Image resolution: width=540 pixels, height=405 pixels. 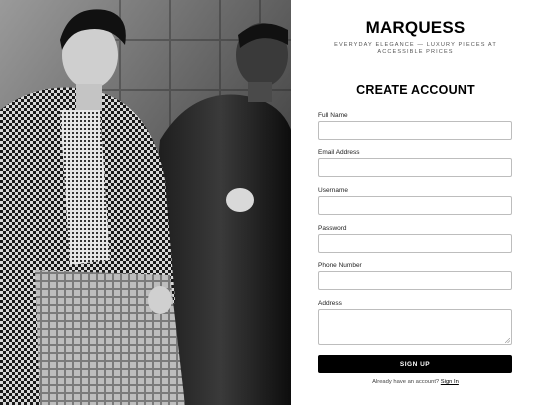 What do you see at coordinates (330, 303) in the screenshot?
I see `address-label: Address` at bounding box center [330, 303].